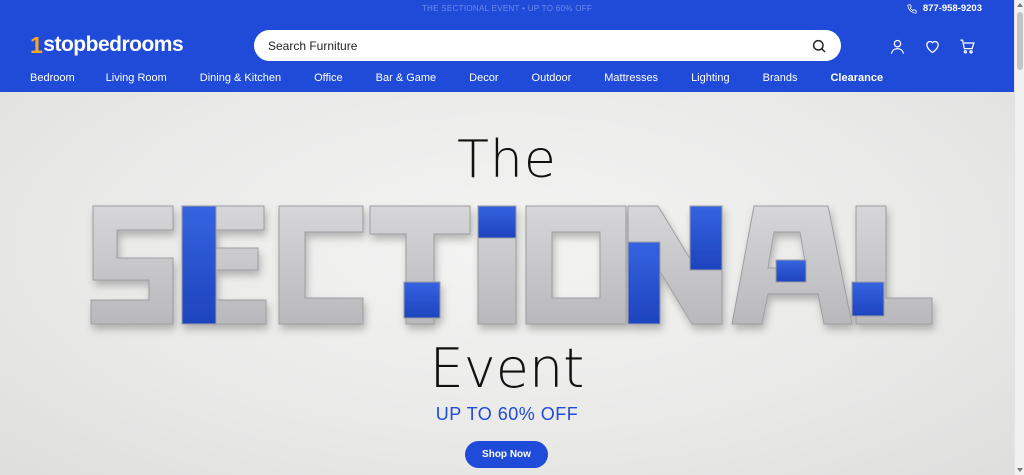 The height and width of the screenshot is (475, 1024). I want to click on user-icon, so click(897, 46).